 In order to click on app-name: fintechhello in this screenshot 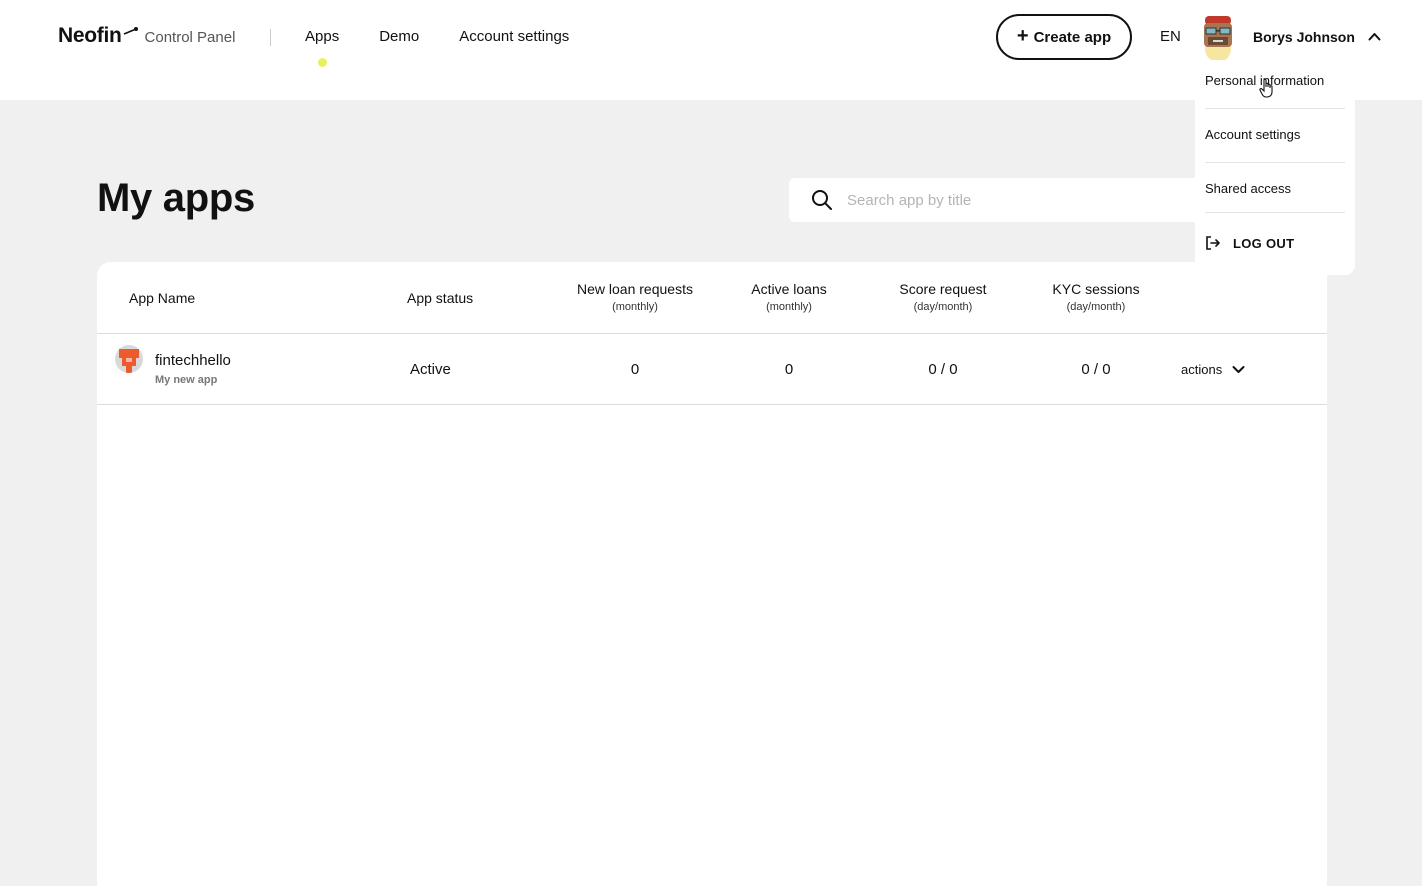, I will do `click(193, 360)`.